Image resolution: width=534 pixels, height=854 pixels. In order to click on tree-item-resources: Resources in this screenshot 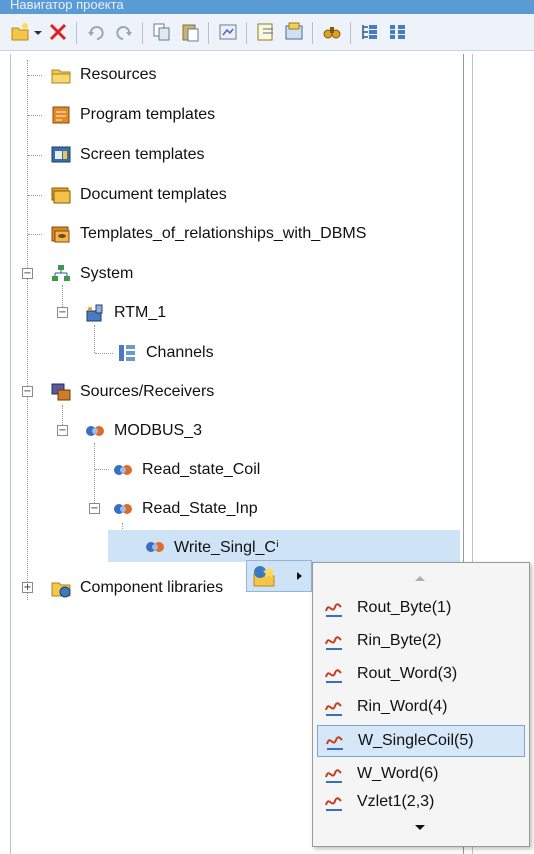, I will do `click(103, 75)`.